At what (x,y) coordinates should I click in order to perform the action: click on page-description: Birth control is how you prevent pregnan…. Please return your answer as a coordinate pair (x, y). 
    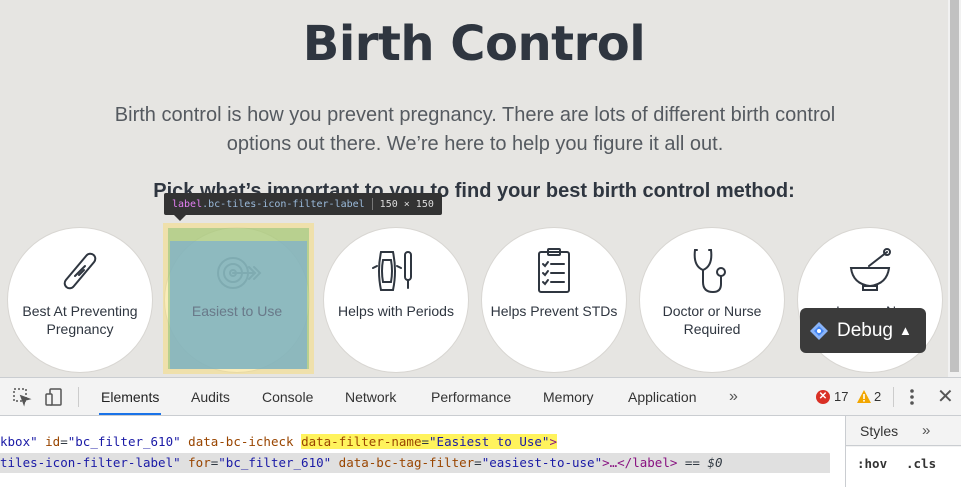
    Looking at the image, I should click on (475, 130).